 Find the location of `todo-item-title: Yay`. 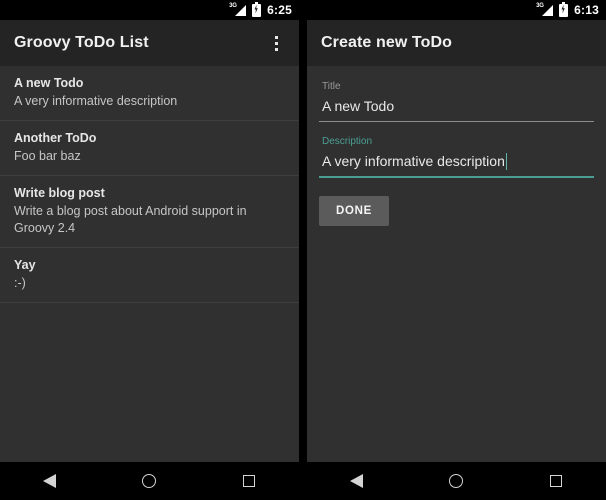

todo-item-title: Yay is located at coordinates (25, 265).